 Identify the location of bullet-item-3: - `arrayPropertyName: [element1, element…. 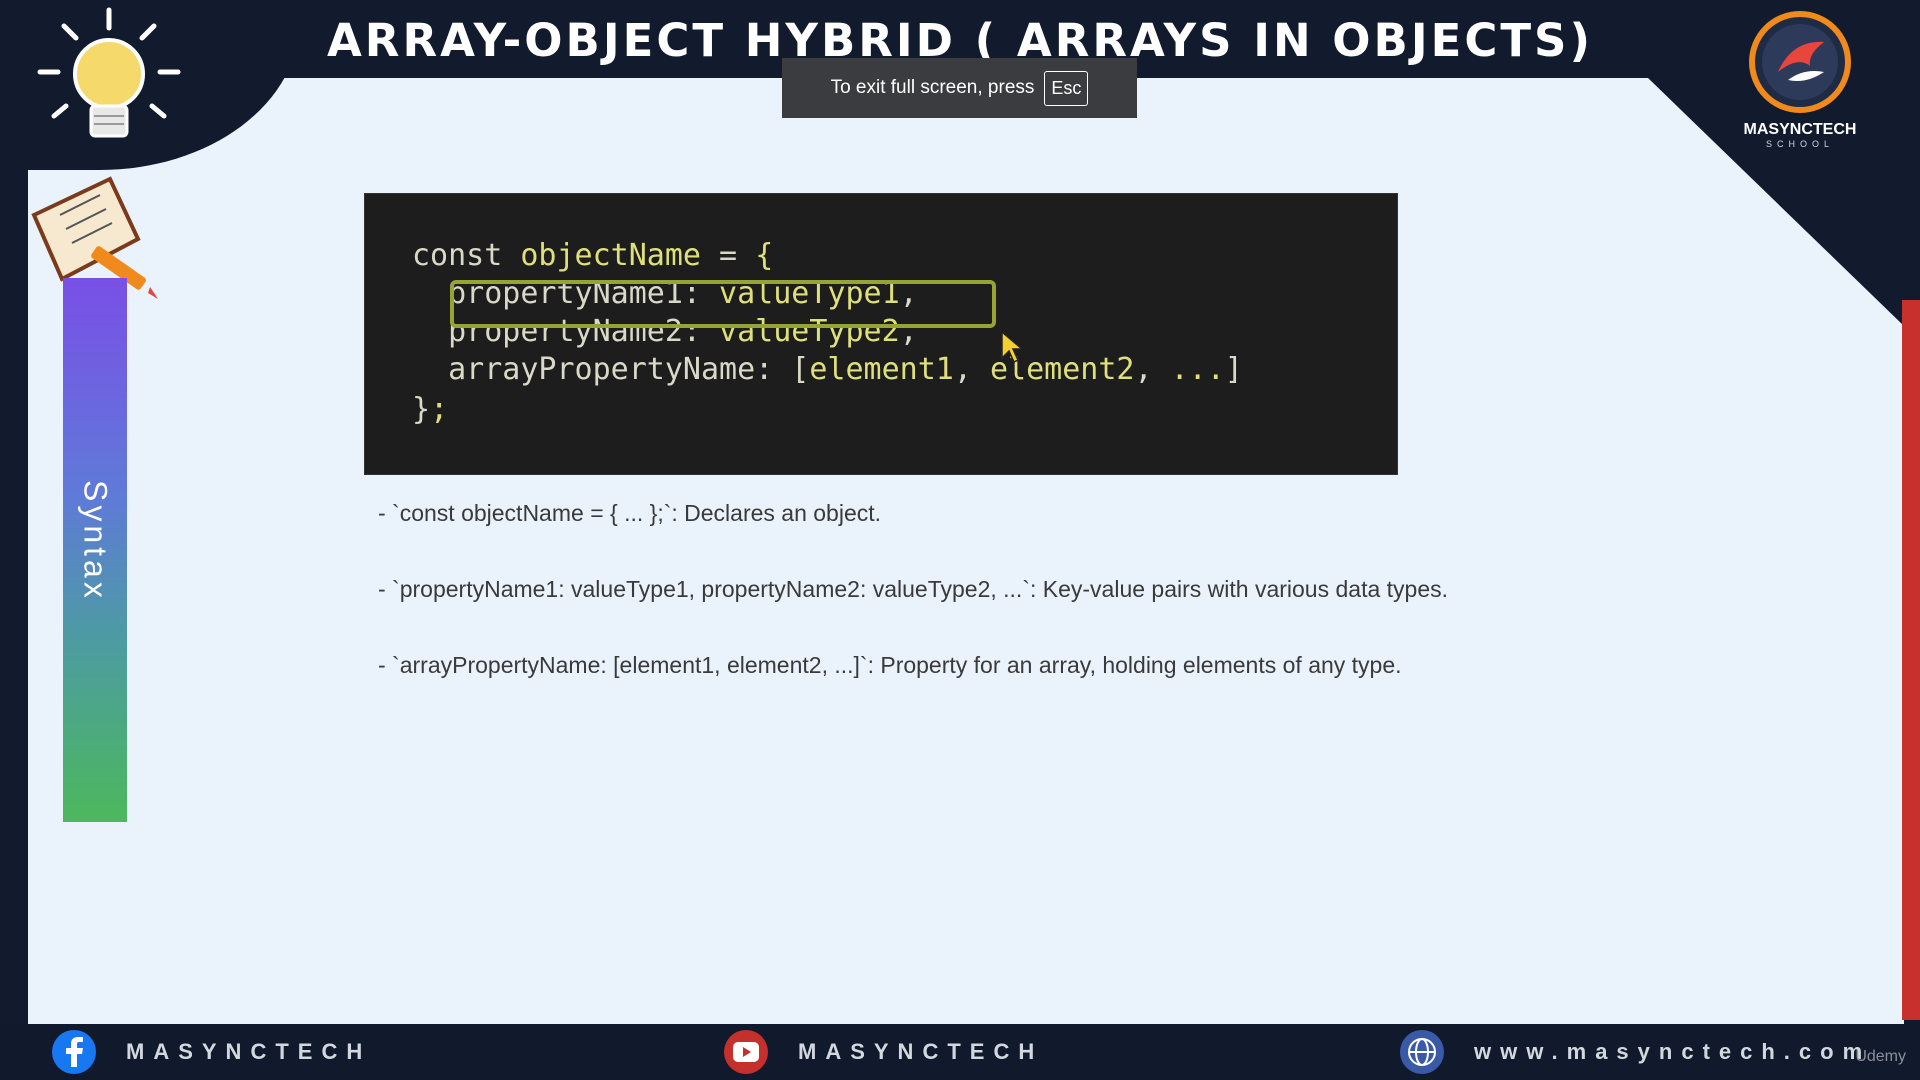
(890, 665).